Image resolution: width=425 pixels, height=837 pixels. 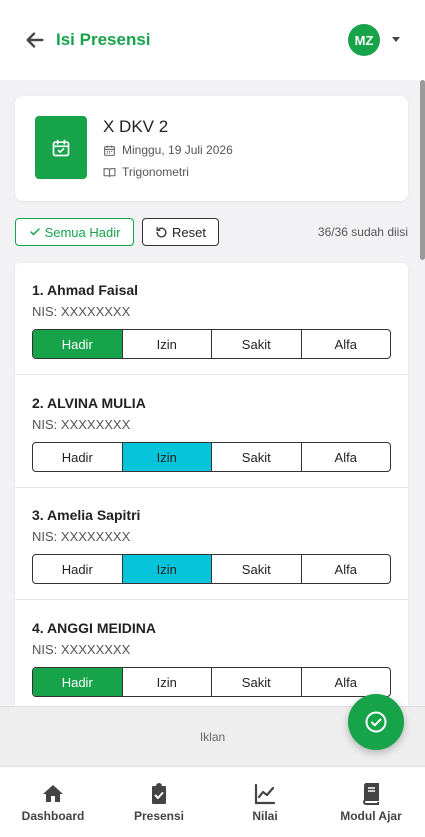 I want to click on back-arrow-icon, so click(x=35, y=40).